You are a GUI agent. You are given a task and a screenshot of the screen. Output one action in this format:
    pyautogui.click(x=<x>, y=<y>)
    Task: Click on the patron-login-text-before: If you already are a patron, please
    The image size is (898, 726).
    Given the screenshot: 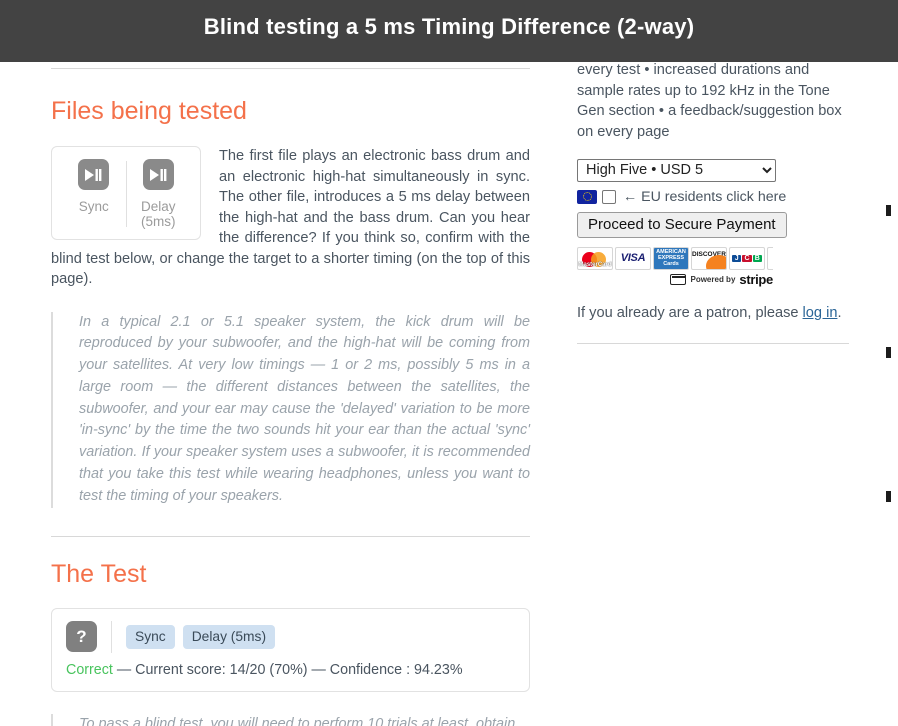 What is the action you would take?
    pyautogui.click(x=690, y=312)
    